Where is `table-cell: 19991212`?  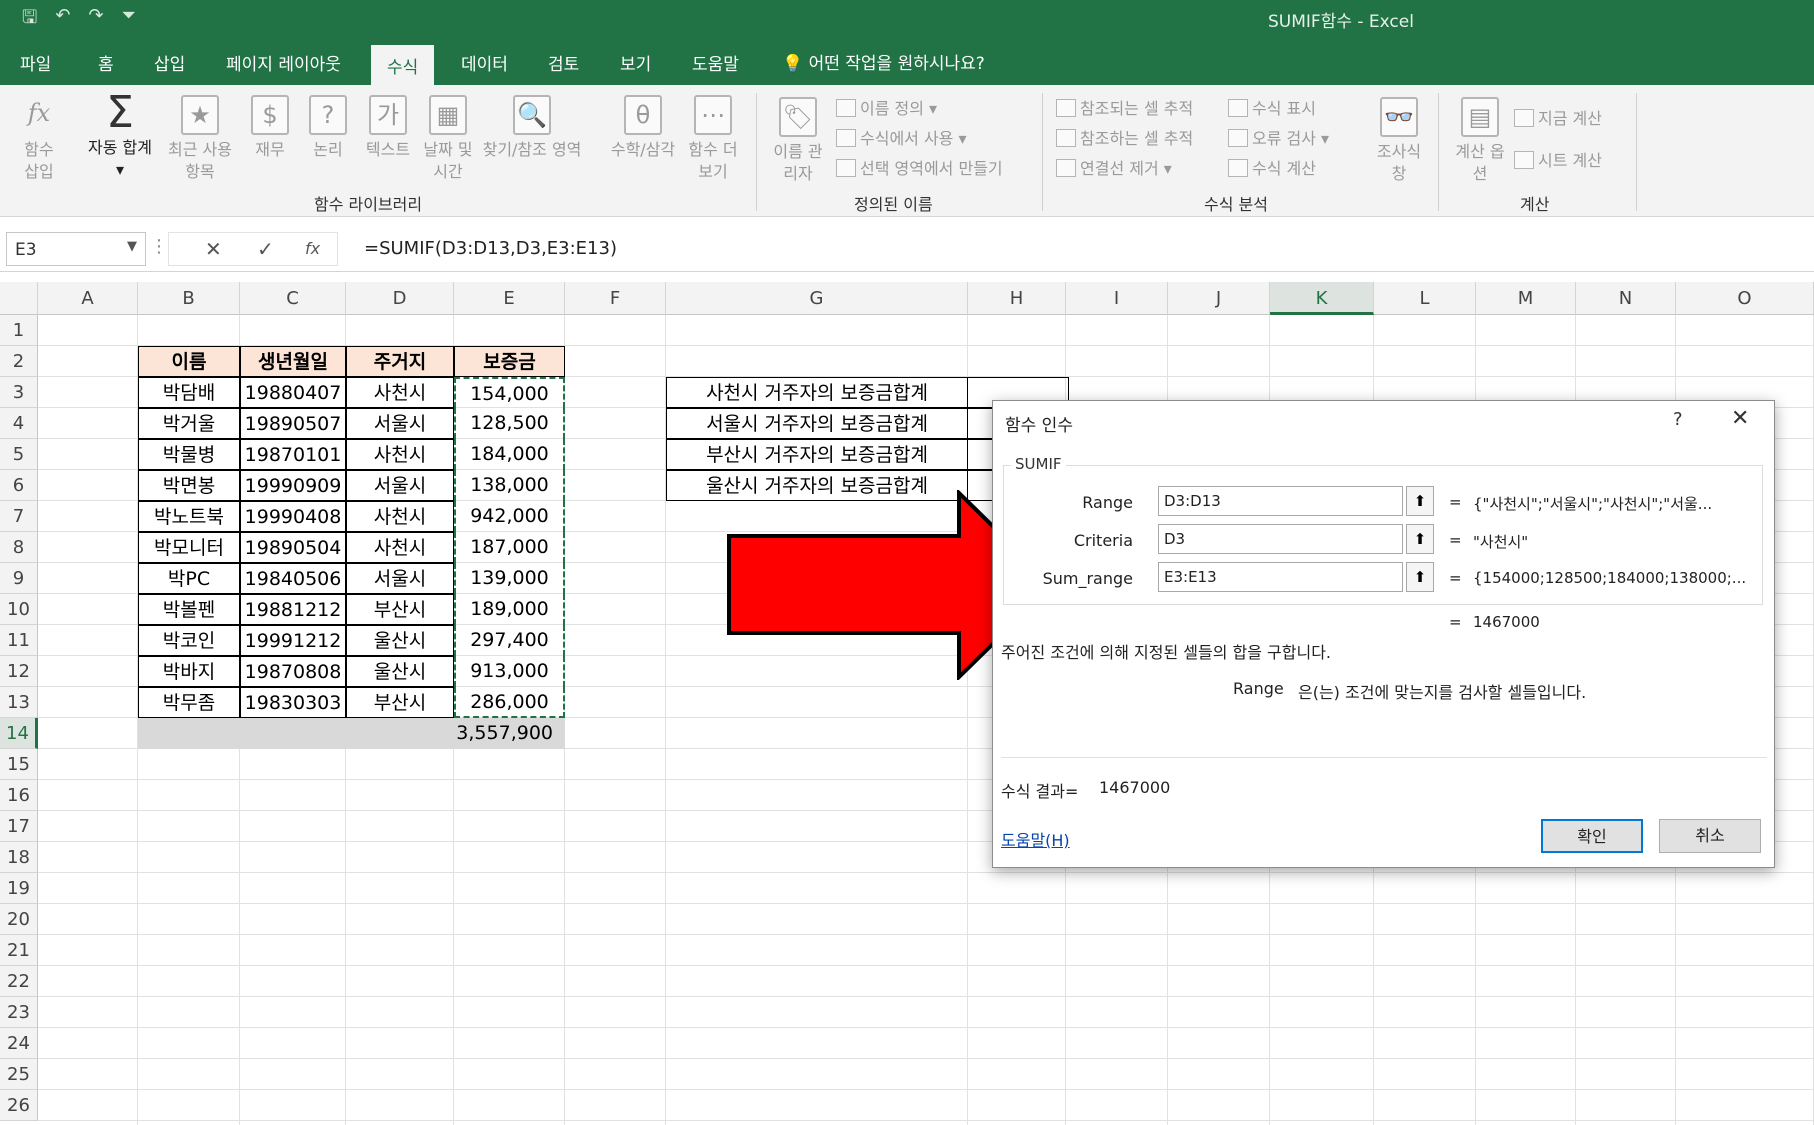
table-cell: 19991212 is located at coordinates (293, 640).